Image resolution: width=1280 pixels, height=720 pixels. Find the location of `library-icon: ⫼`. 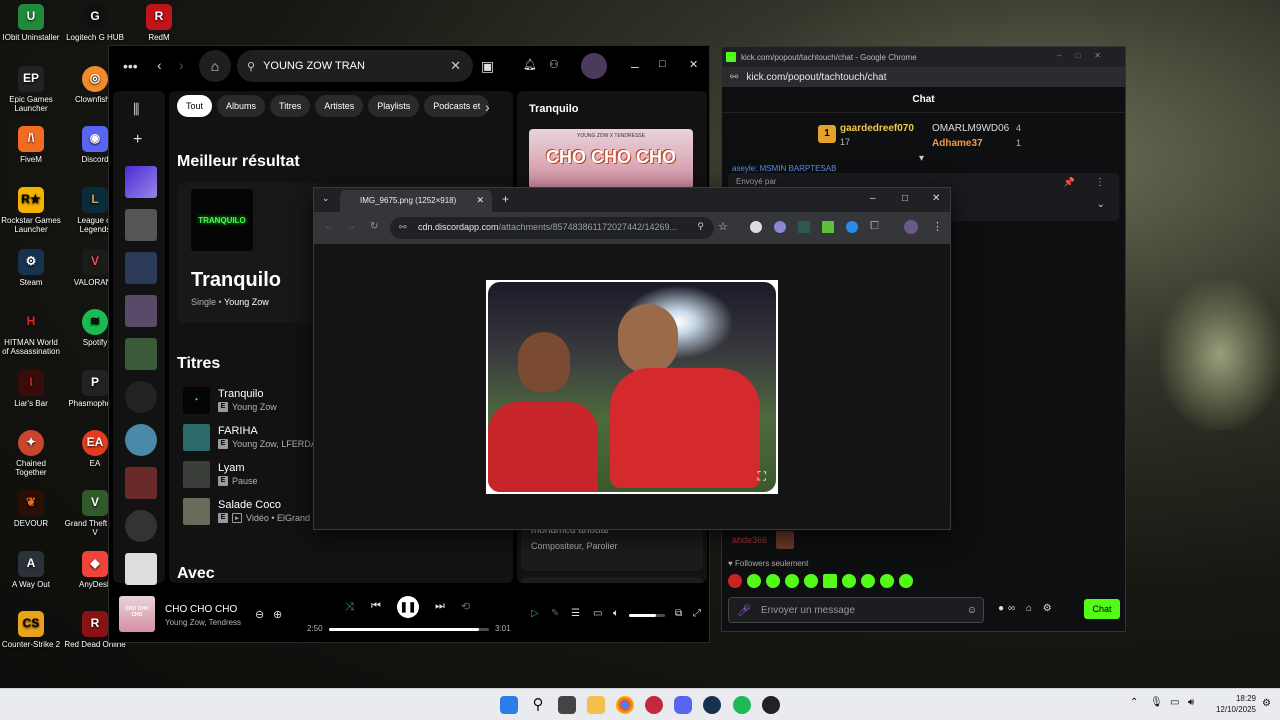

library-icon: ⫼ is located at coordinates (136, 109).